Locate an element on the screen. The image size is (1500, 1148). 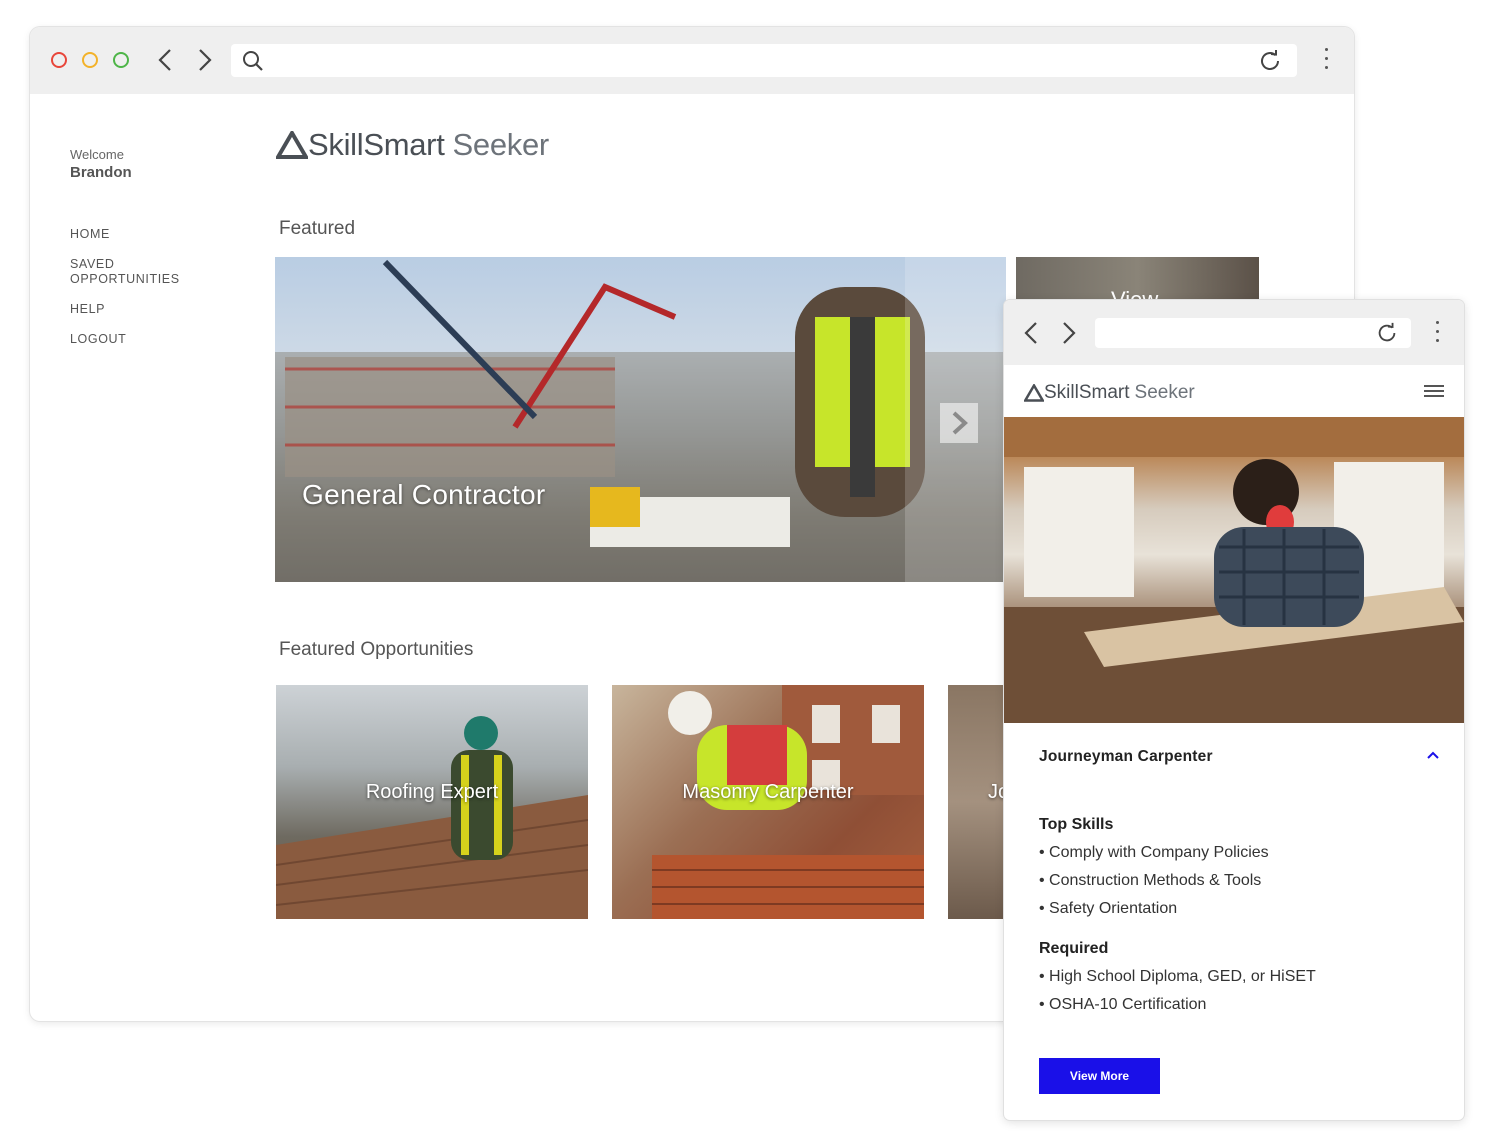
card-title: Masonry Carpenter is located at coordinates (768, 792).